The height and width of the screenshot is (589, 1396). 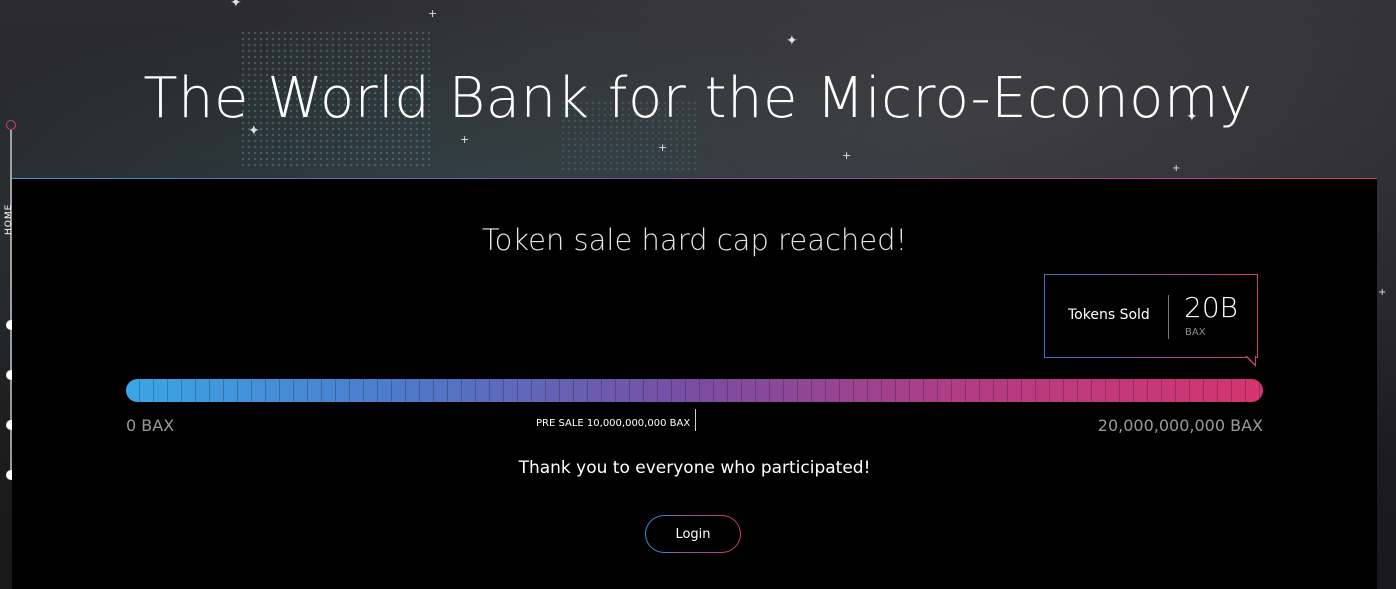 I want to click on token-sale-heading: Token sale hard cap reached!, so click(x=694, y=240).